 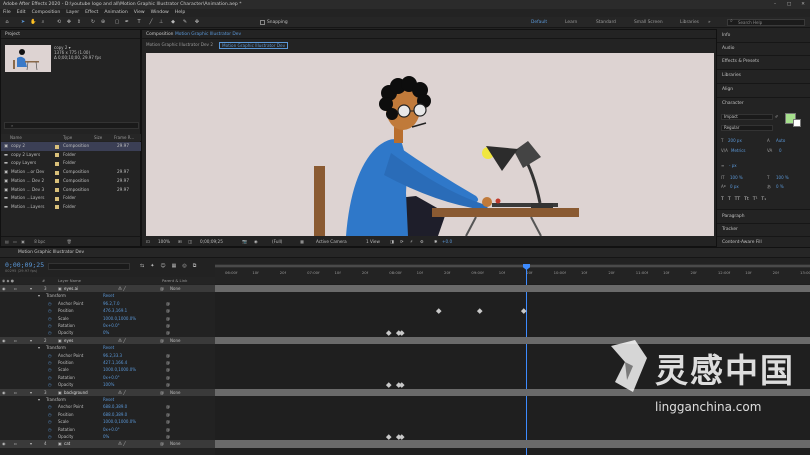 What do you see at coordinates (411, 242) in the screenshot?
I see `fast-previews-icon: ⚡` at bounding box center [411, 242].